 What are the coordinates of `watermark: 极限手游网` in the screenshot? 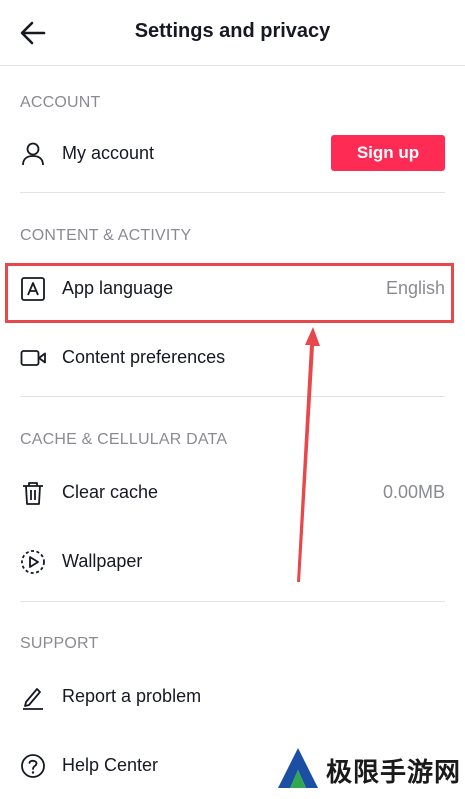 It's located at (368, 768).